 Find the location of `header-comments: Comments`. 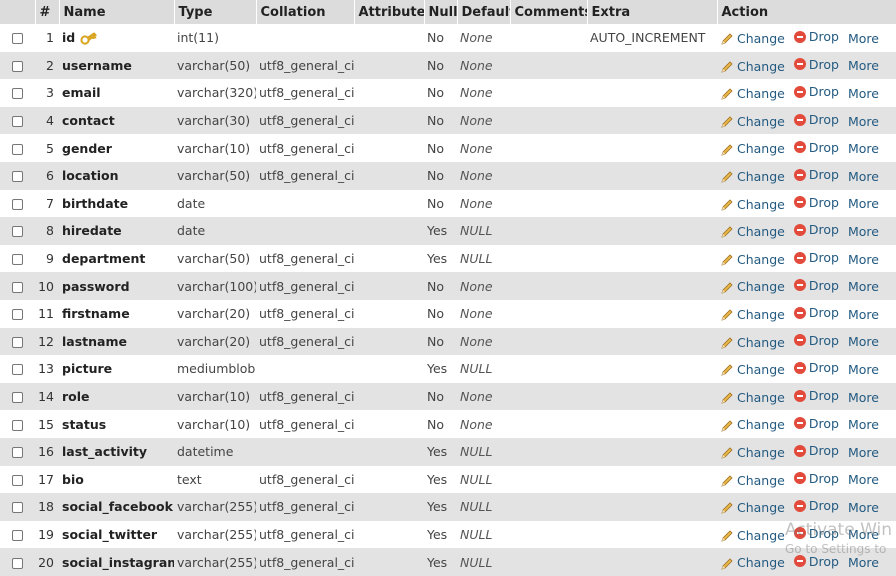

header-comments: Comments is located at coordinates (549, 12).